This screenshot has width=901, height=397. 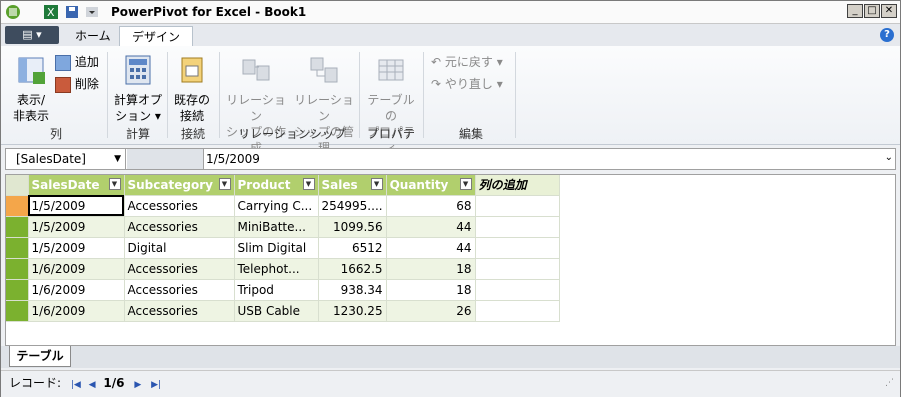 What do you see at coordinates (431, 185) in the screenshot?
I see `column-header-quantity: Quantity ▼` at bounding box center [431, 185].